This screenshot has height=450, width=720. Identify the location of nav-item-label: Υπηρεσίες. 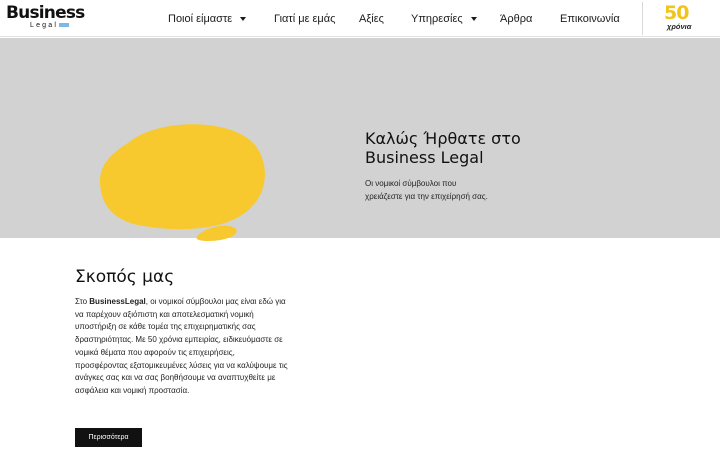
(437, 18).